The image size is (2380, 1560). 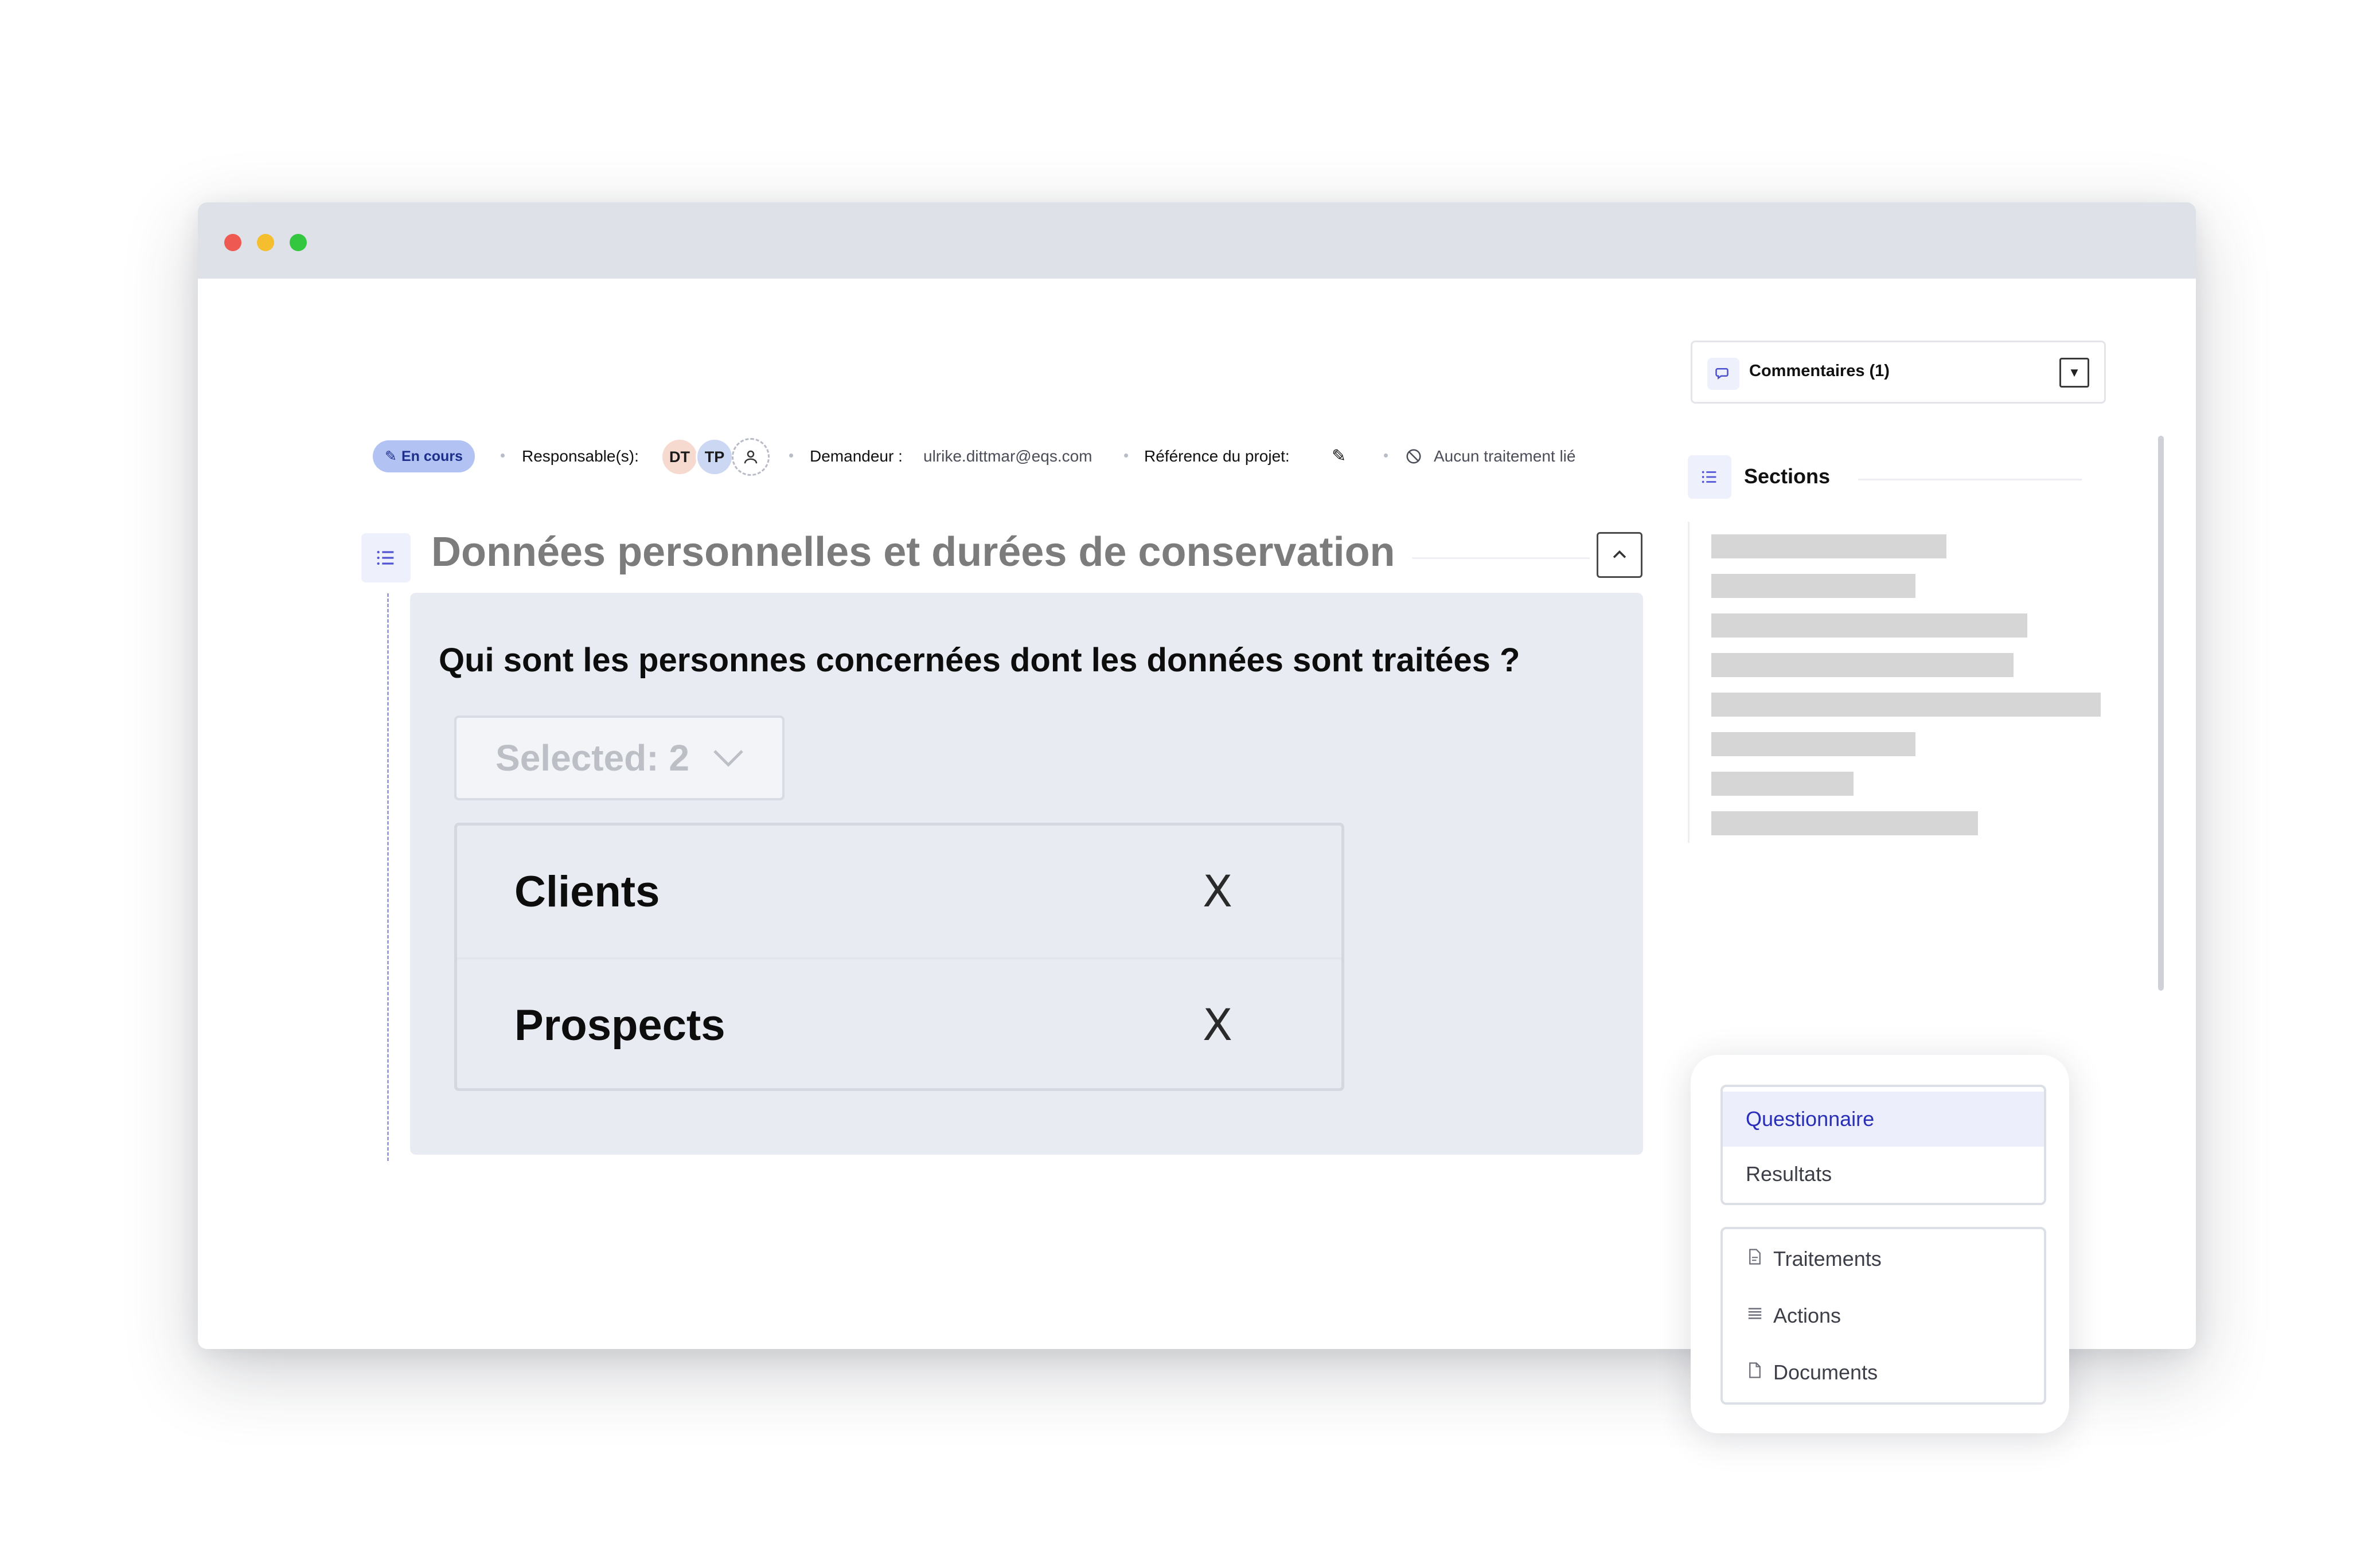 What do you see at coordinates (899, 1025) in the screenshot?
I see `list-item: Prospects X` at bounding box center [899, 1025].